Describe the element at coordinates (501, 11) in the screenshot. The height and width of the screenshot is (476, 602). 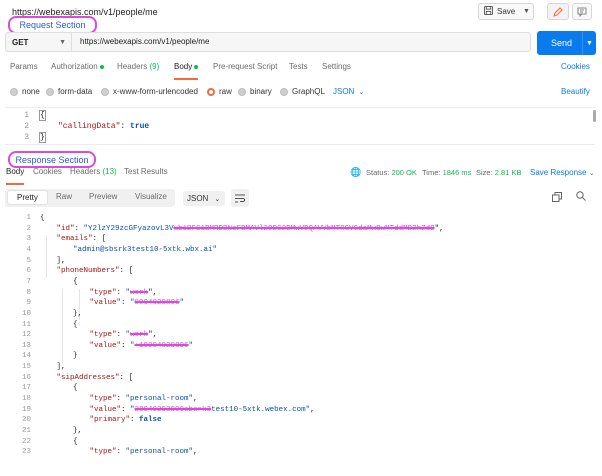
I see `save-button: Save` at that location.